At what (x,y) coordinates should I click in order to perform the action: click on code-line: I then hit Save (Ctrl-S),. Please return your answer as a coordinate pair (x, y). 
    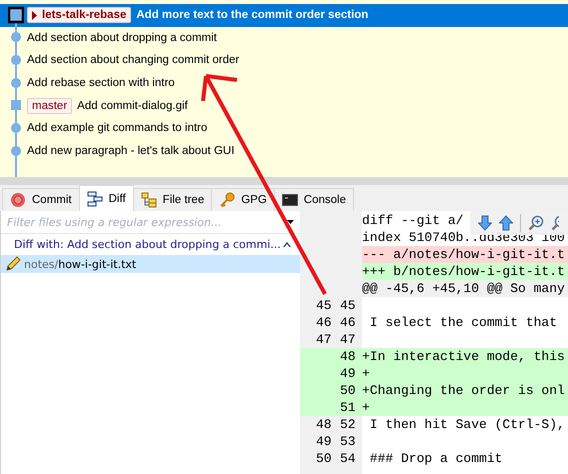
    Looking at the image, I should click on (467, 424).